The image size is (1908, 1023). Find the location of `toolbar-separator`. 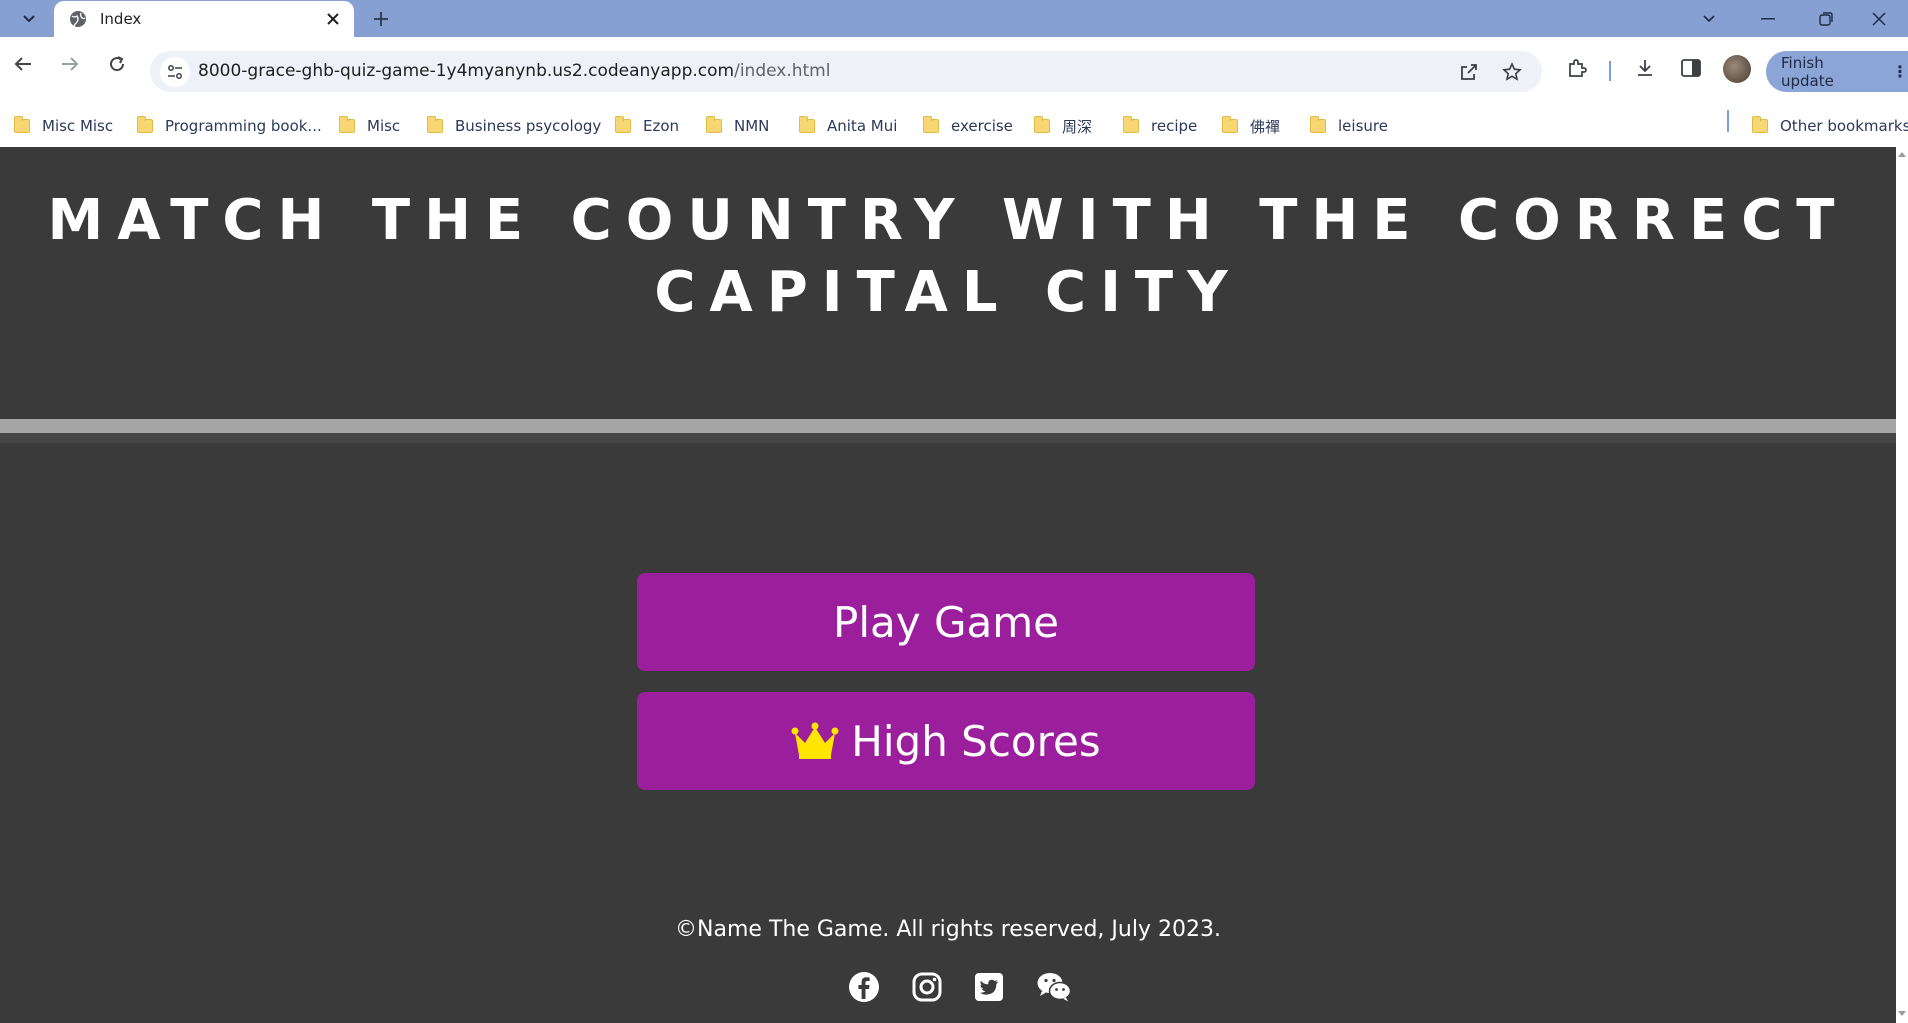

toolbar-separator is located at coordinates (1610, 71).